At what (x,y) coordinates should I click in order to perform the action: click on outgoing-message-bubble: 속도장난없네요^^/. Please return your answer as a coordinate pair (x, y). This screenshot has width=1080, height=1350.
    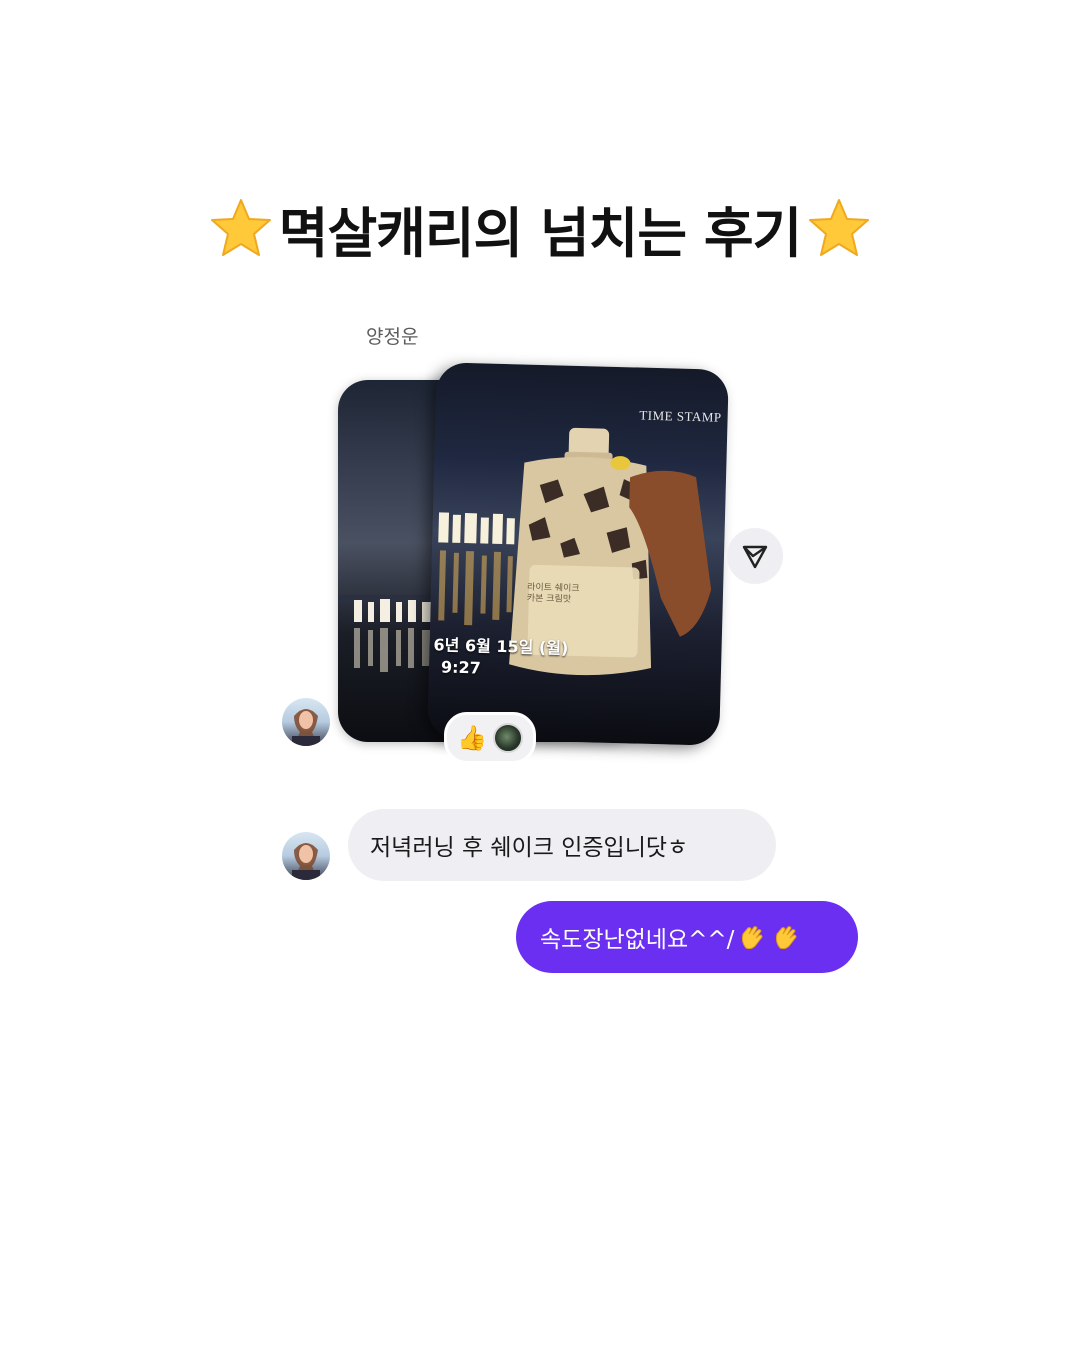
    Looking at the image, I should click on (687, 937).